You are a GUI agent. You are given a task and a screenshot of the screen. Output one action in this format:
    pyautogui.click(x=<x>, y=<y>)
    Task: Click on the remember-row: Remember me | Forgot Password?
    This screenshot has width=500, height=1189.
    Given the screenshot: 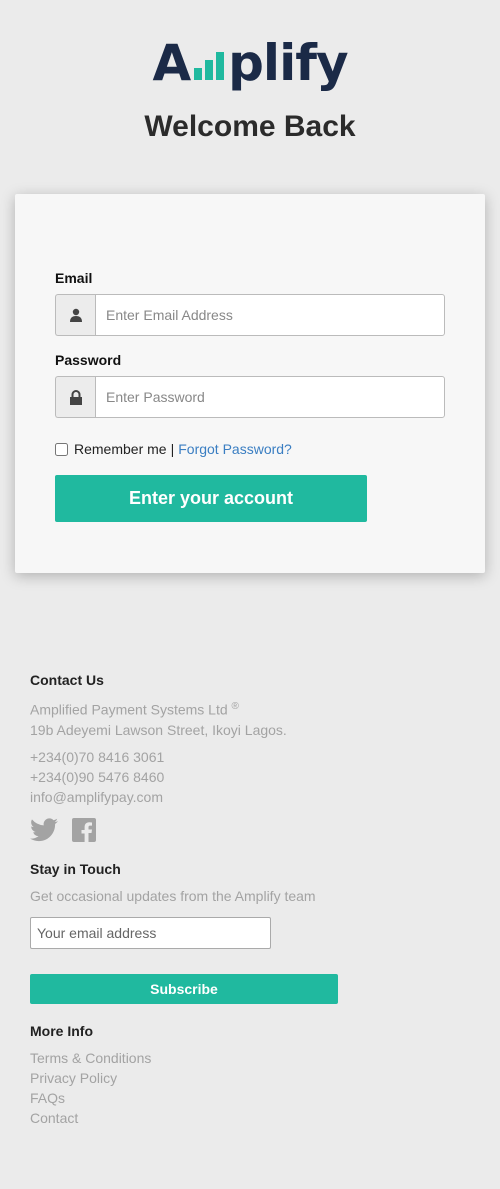 What is the action you would take?
    pyautogui.click(x=173, y=449)
    